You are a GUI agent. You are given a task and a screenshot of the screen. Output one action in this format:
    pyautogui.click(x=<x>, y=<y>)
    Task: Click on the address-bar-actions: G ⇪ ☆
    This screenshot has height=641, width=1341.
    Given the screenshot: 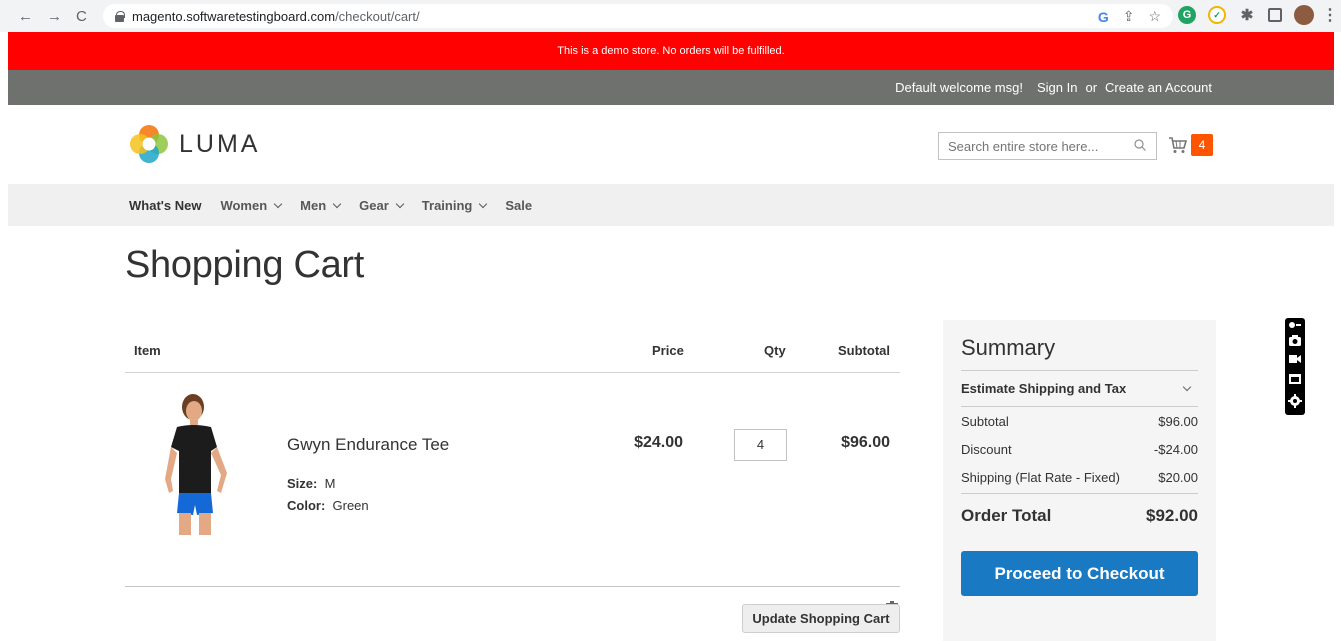 What is the action you would take?
    pyautogui.click(x=1129, y=16)
    